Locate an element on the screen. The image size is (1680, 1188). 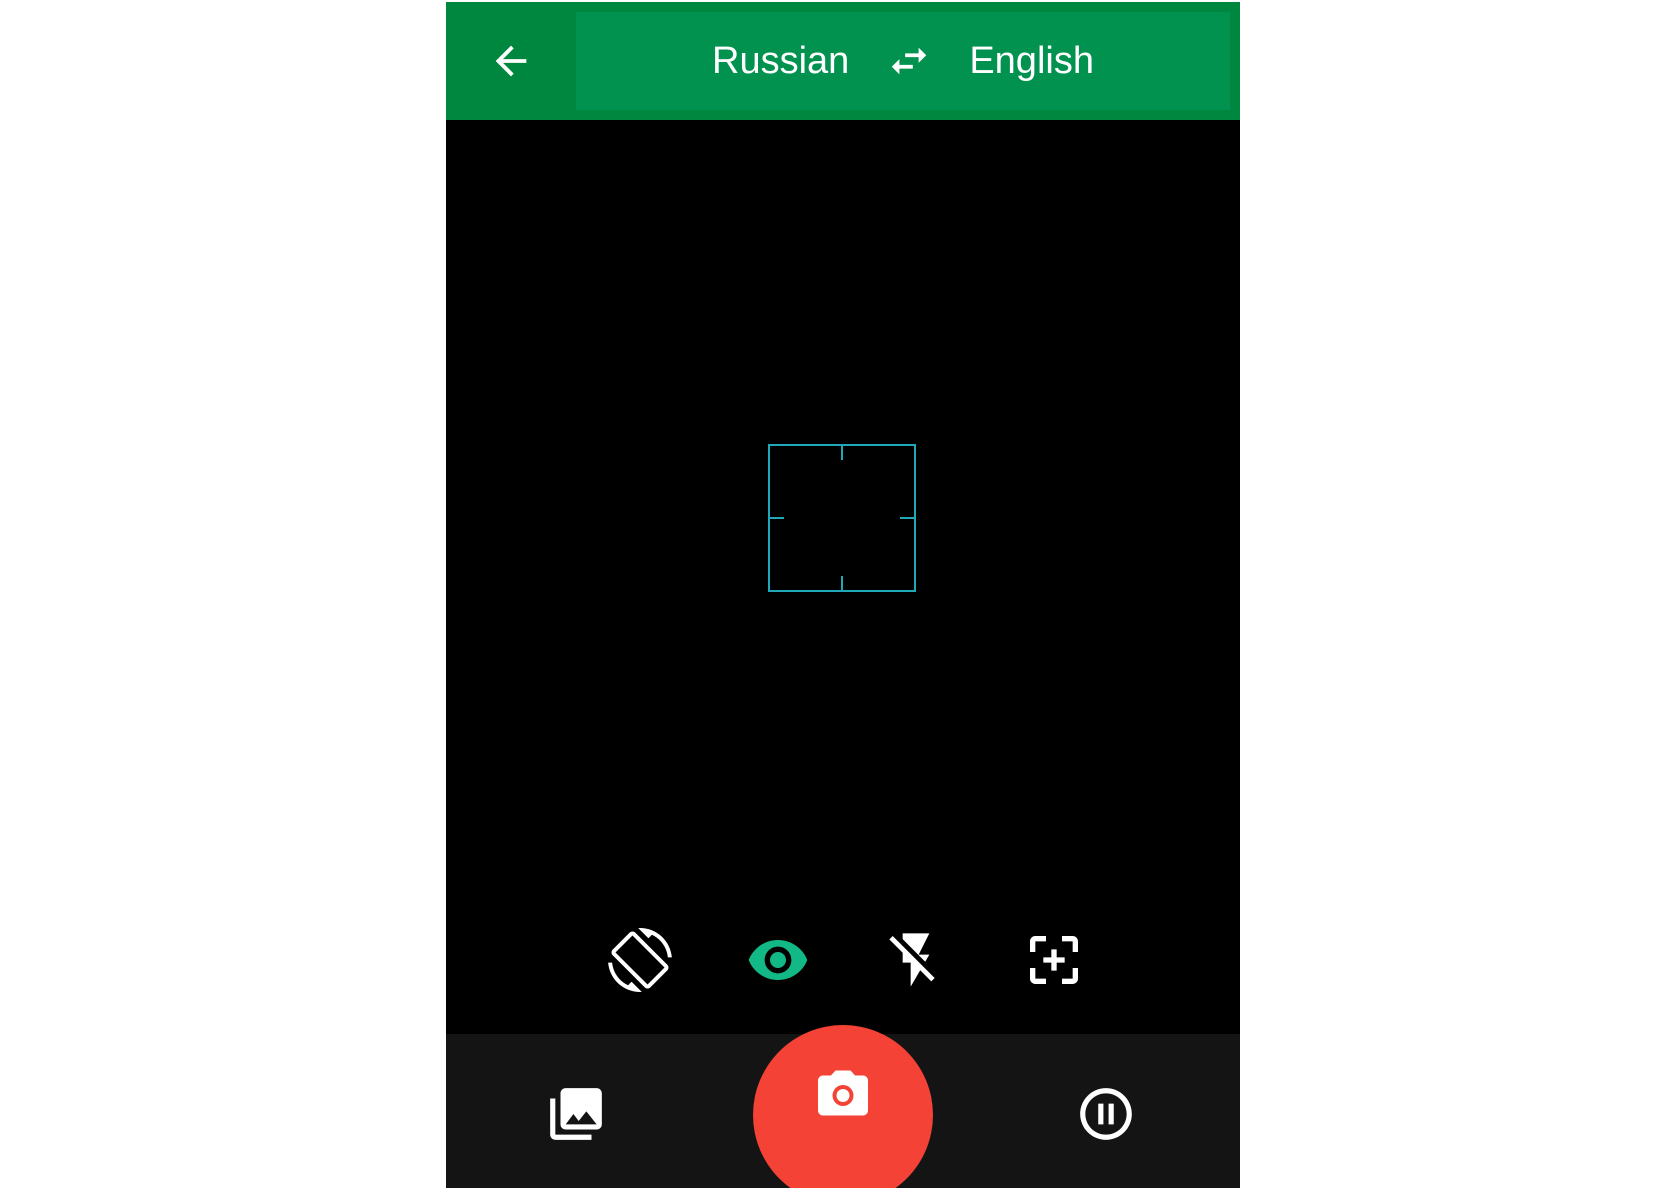
swap-horizontal-icon is located at coordinates (909, 61).